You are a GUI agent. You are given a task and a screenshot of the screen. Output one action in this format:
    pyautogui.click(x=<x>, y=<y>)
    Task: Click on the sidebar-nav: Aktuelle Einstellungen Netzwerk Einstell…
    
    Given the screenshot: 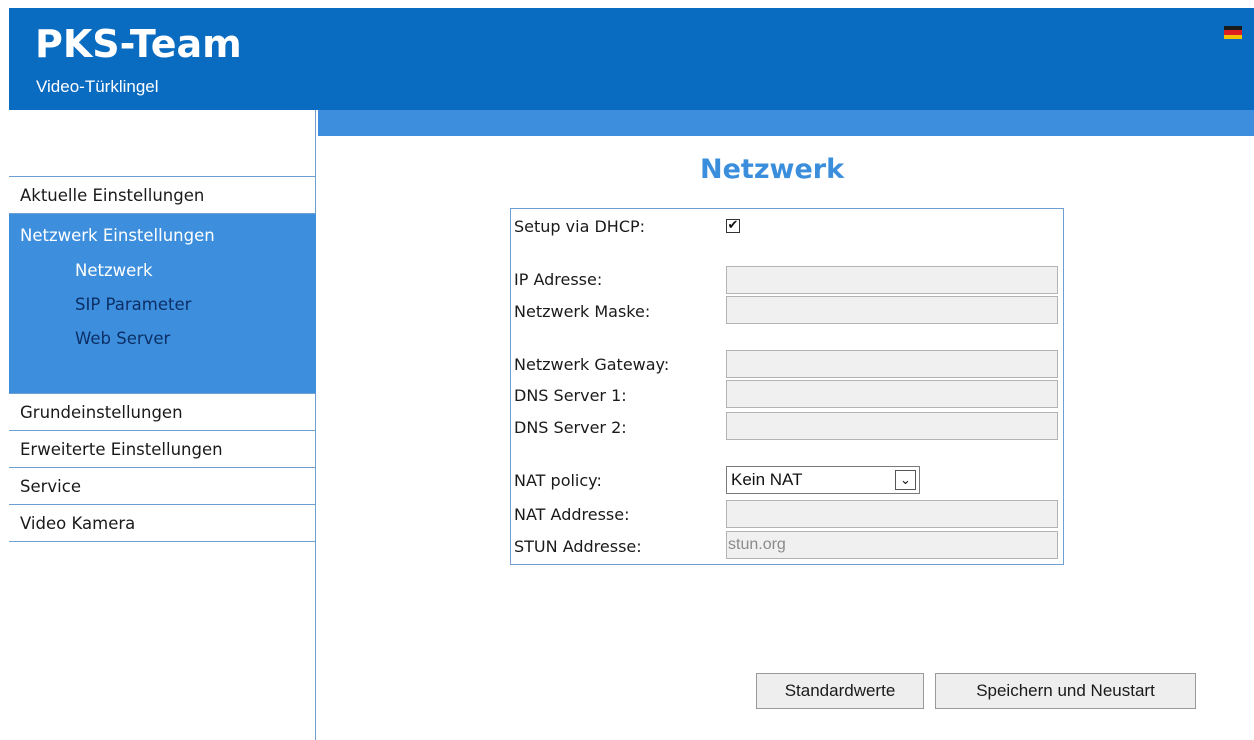 What is the action you would take?
    pyautogui.click(x=162, y=359)
    